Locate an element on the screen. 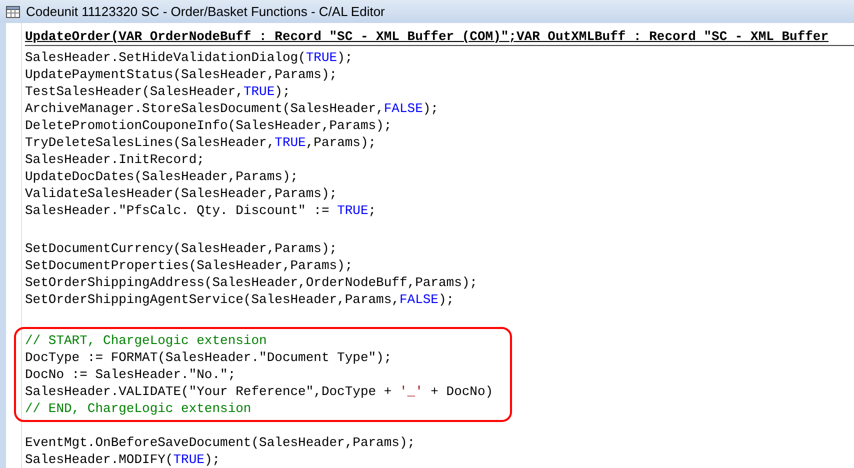 This screenshot has height=468, width=854. code-line: SetOrderShippingAddress(SalesHeader,OrderNodeBuff,Params); is located at coordinates (251, 282).